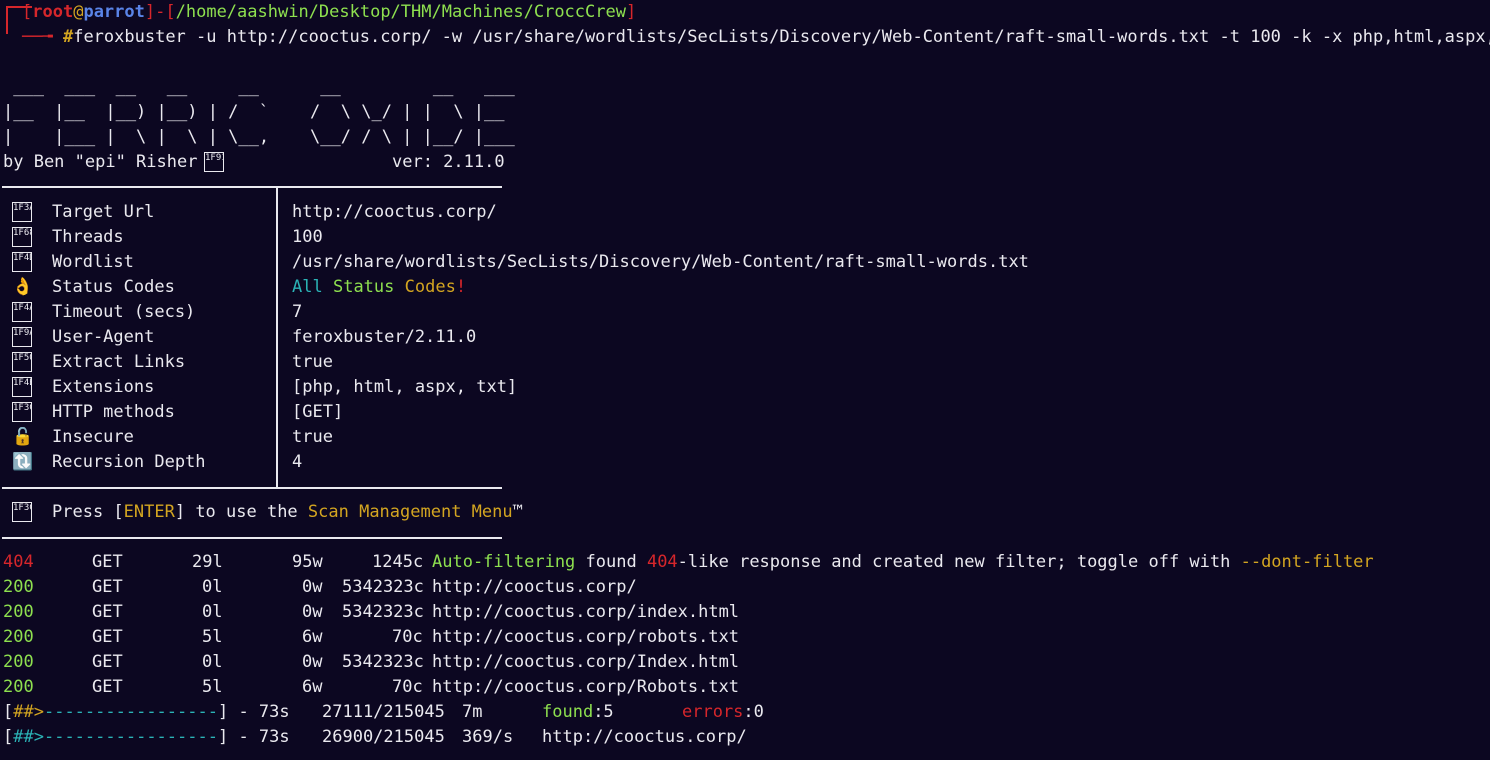  I want to click on config-label: User-Agent, so click(103, 337).